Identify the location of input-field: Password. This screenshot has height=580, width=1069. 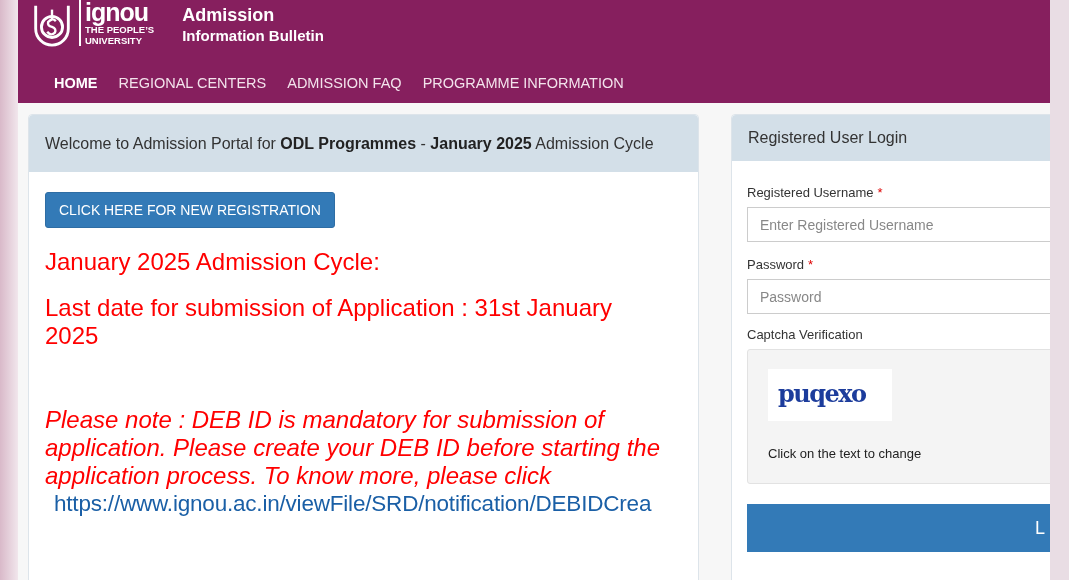
(898, 296).